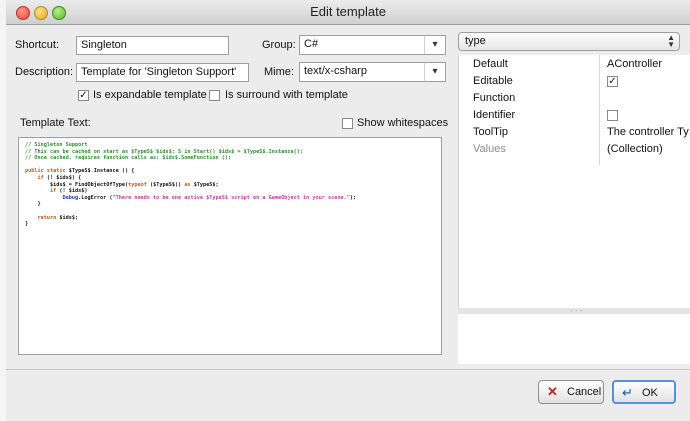  Describe the element at coordinates (635, 149) in the screenshot. I see `property-value: (Collection)` at that location.